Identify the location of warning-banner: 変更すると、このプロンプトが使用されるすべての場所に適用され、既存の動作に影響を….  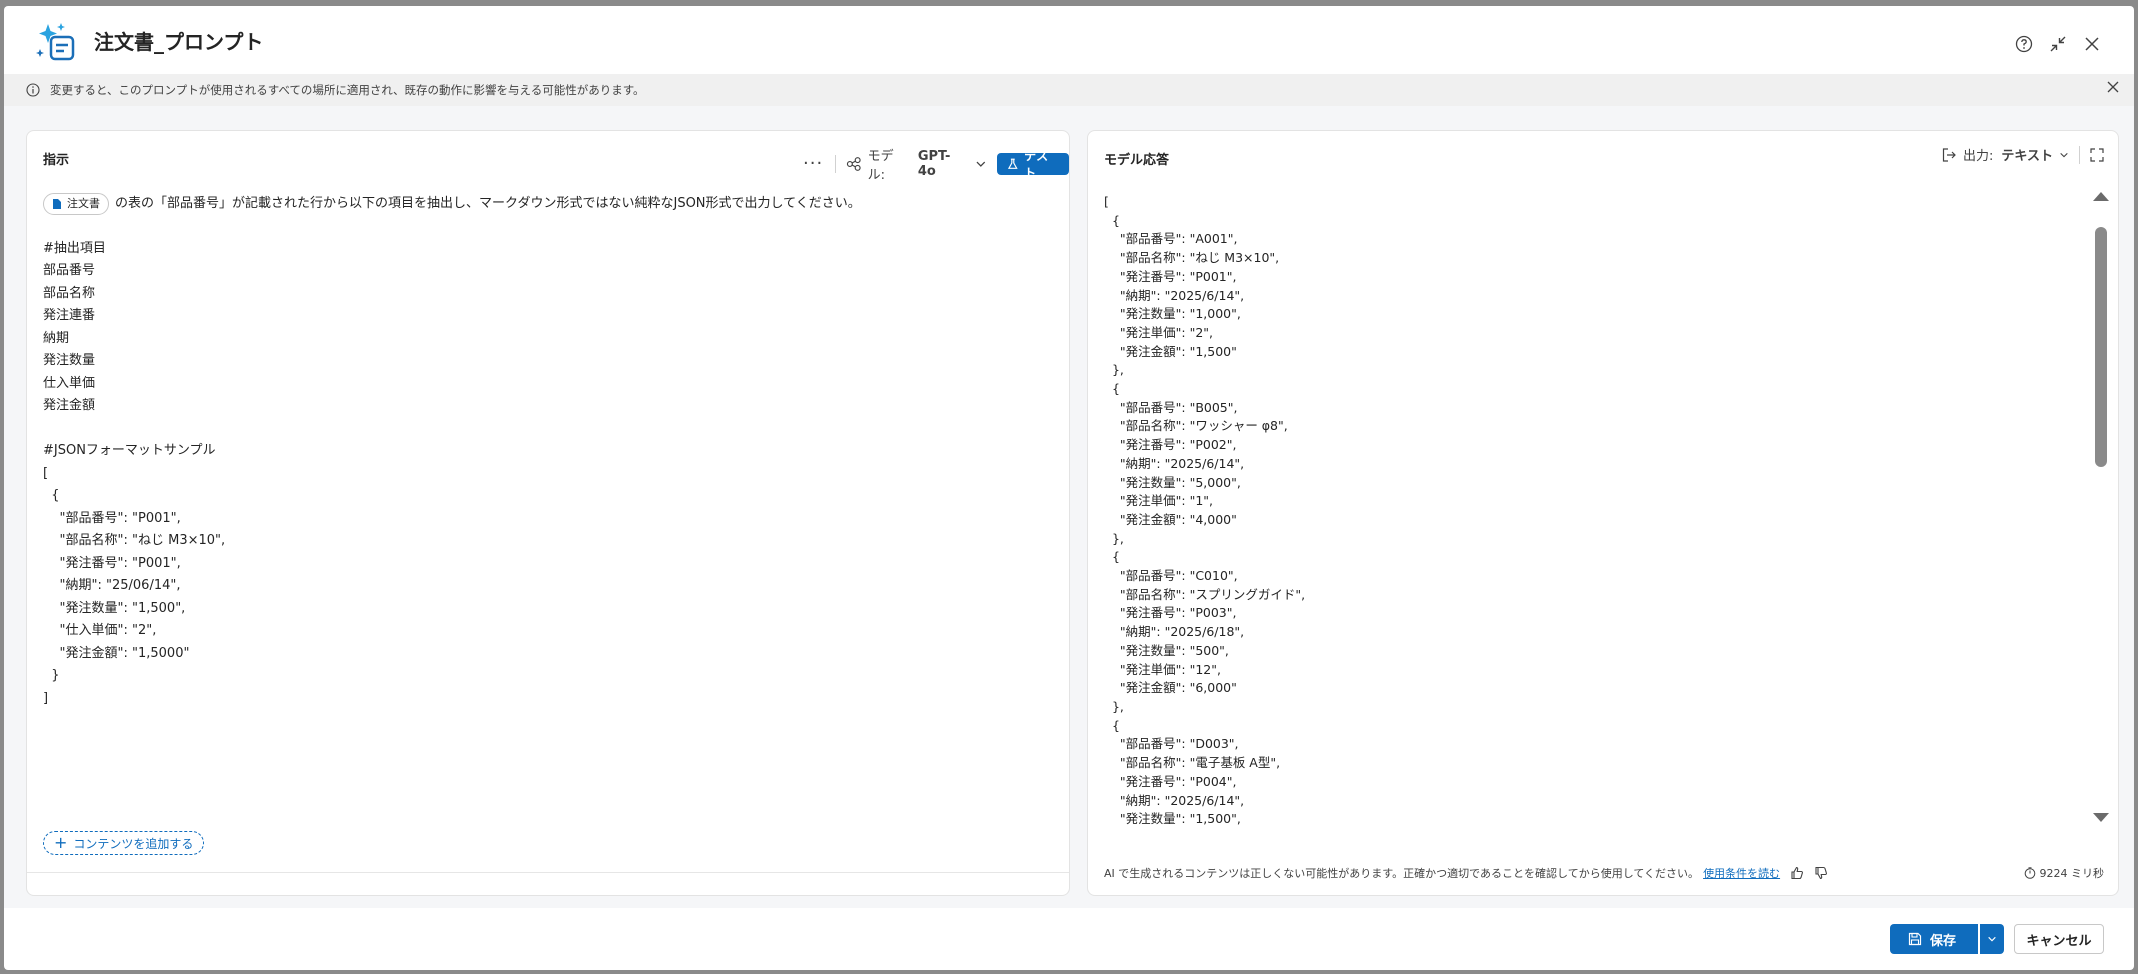
(1069, 90).